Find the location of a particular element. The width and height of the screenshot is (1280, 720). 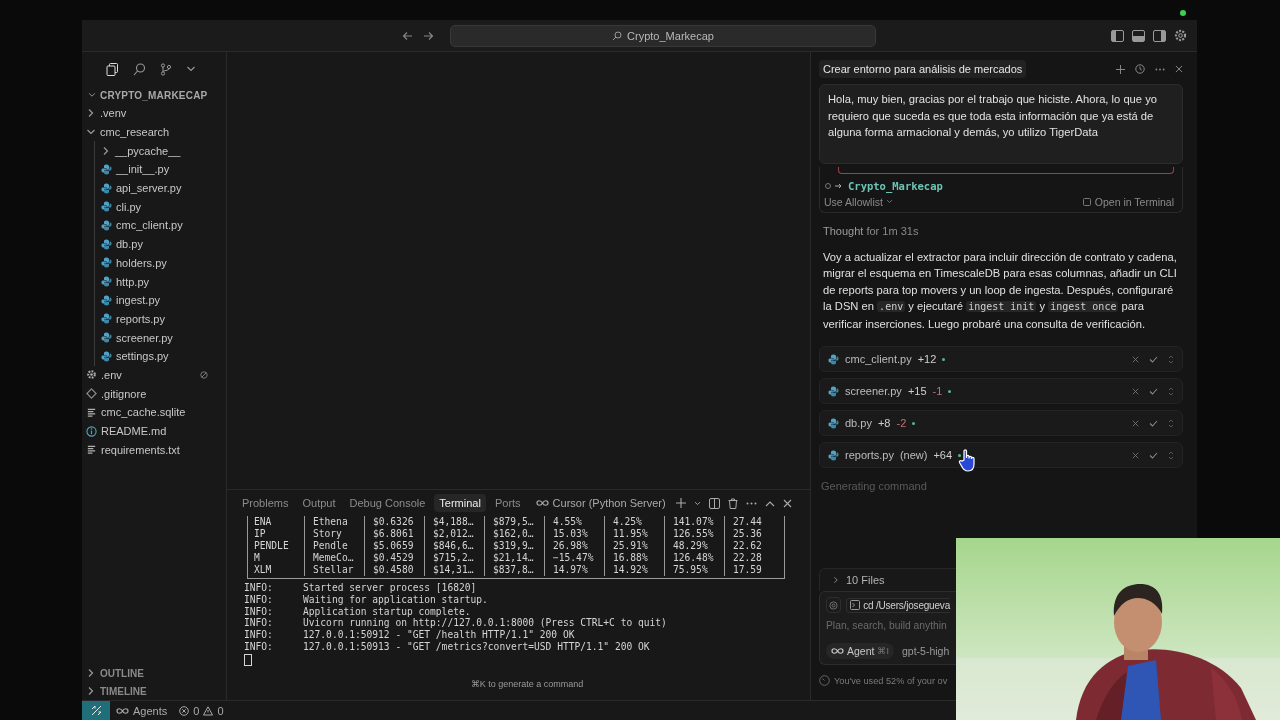

file-item: requirements.txt is located at coordinates (154, 450).